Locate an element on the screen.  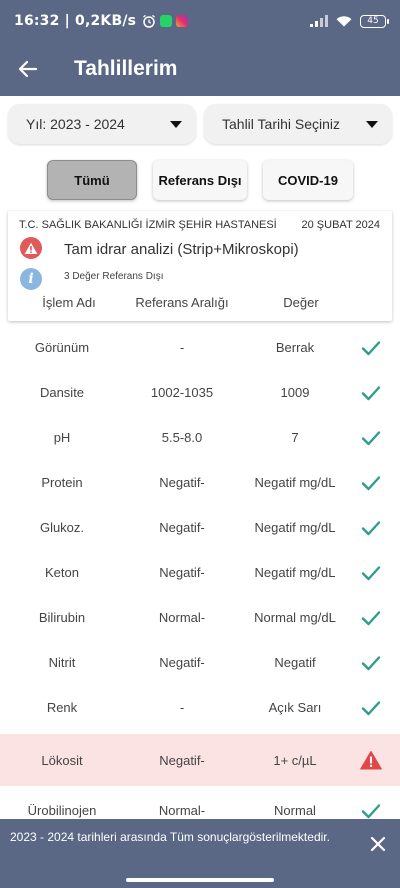
table-row: Bilirubin Normal- Normal mg/dL is located at coordinates (200, 617).